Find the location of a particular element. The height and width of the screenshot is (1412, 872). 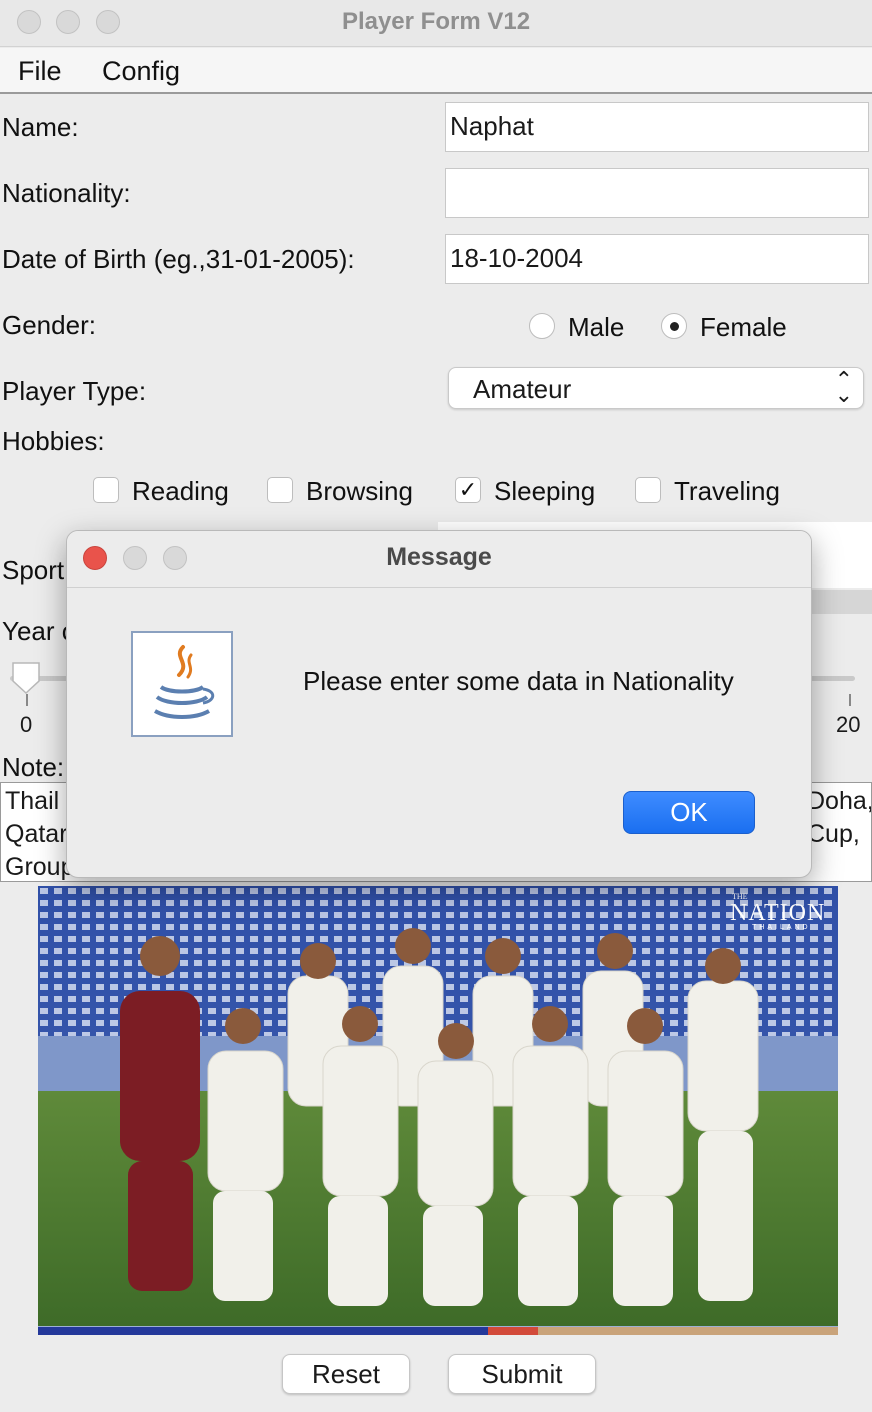

sleeping-label: Sleeping is located at coordinates (544, 491).